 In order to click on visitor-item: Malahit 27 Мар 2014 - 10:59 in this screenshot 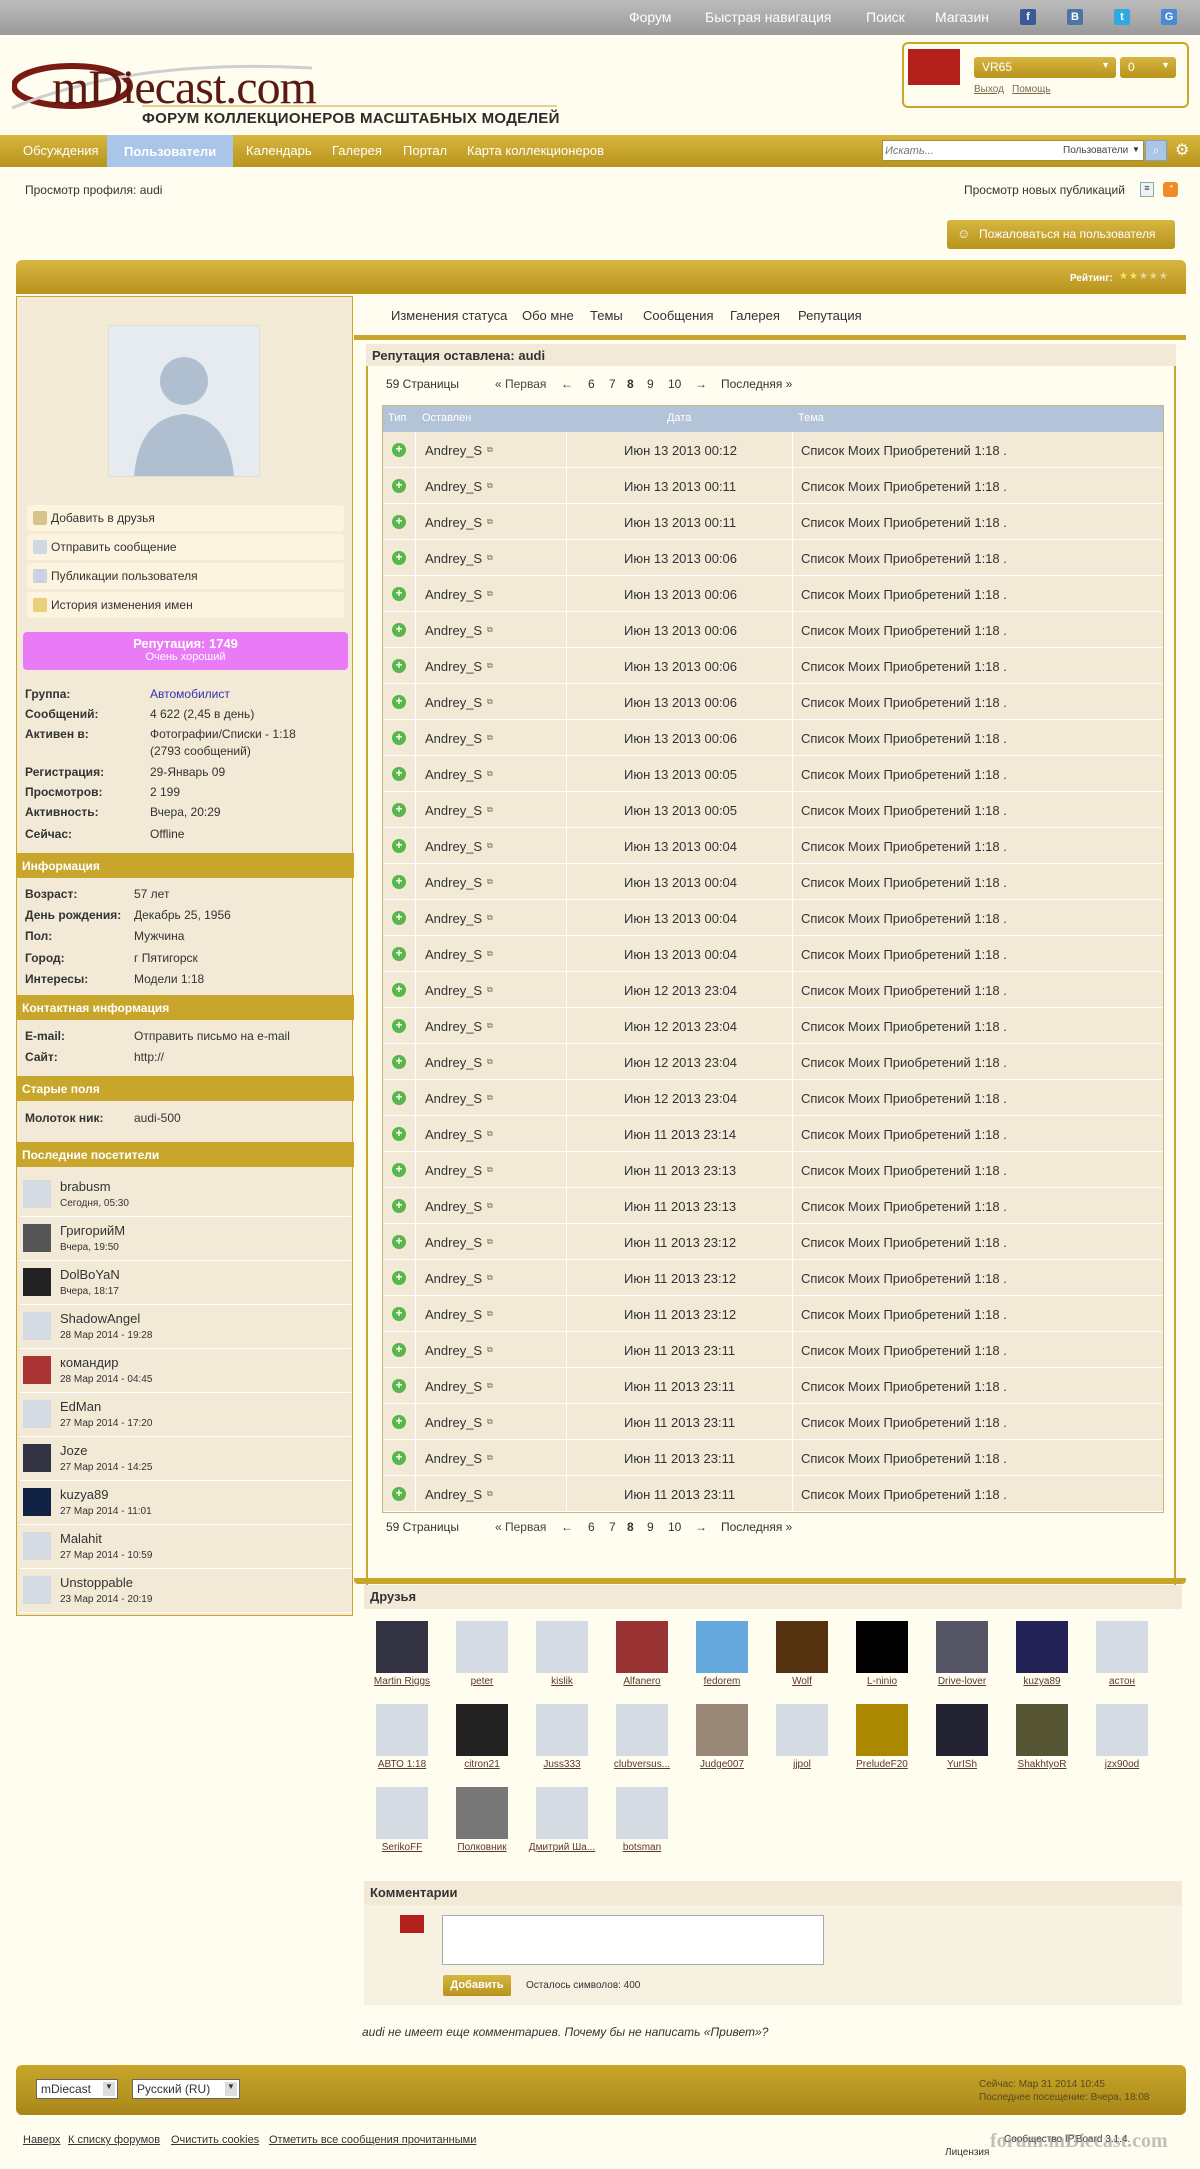, I will do `click(185, 1547)`.